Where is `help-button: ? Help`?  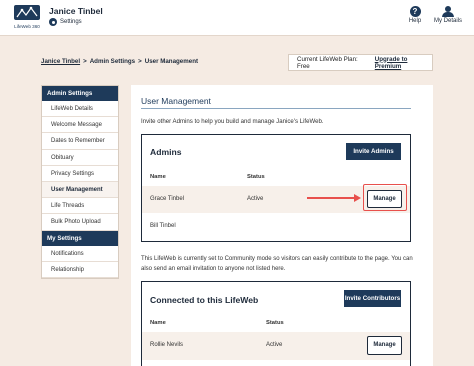 help-button: ? Help is located at coordinates (415, 15).